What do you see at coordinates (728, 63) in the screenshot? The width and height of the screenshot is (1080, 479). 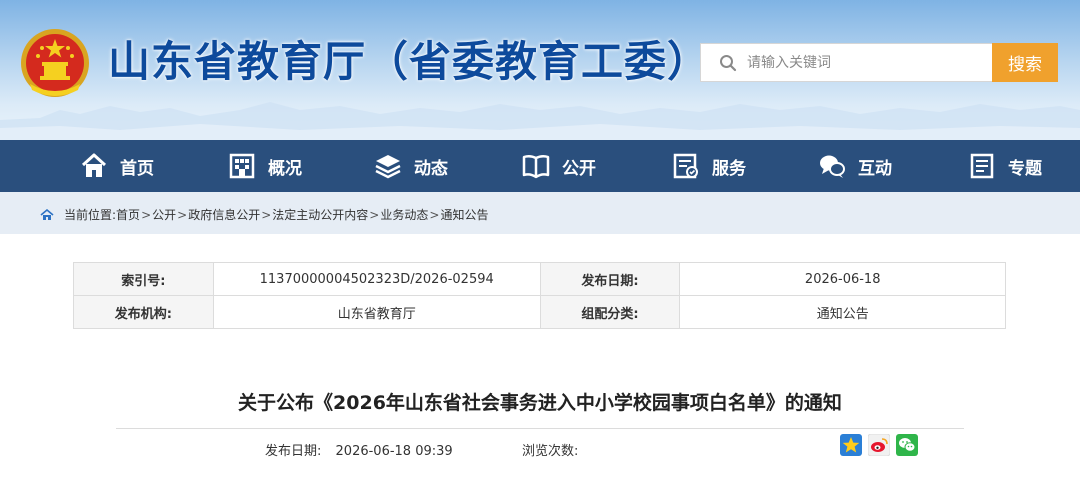 I see `search-icon` at bounding box center [728, 63].